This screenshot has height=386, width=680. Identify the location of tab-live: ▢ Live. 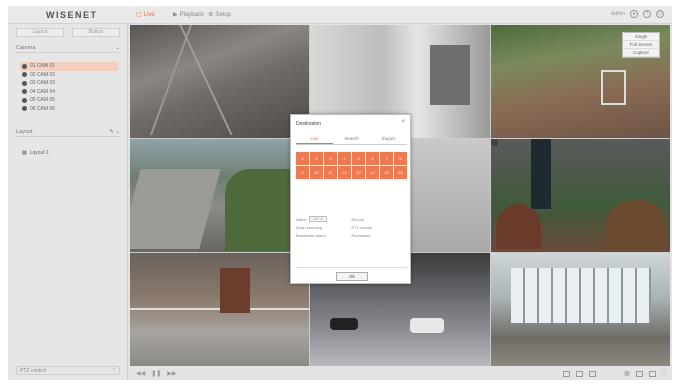
(145, 15).